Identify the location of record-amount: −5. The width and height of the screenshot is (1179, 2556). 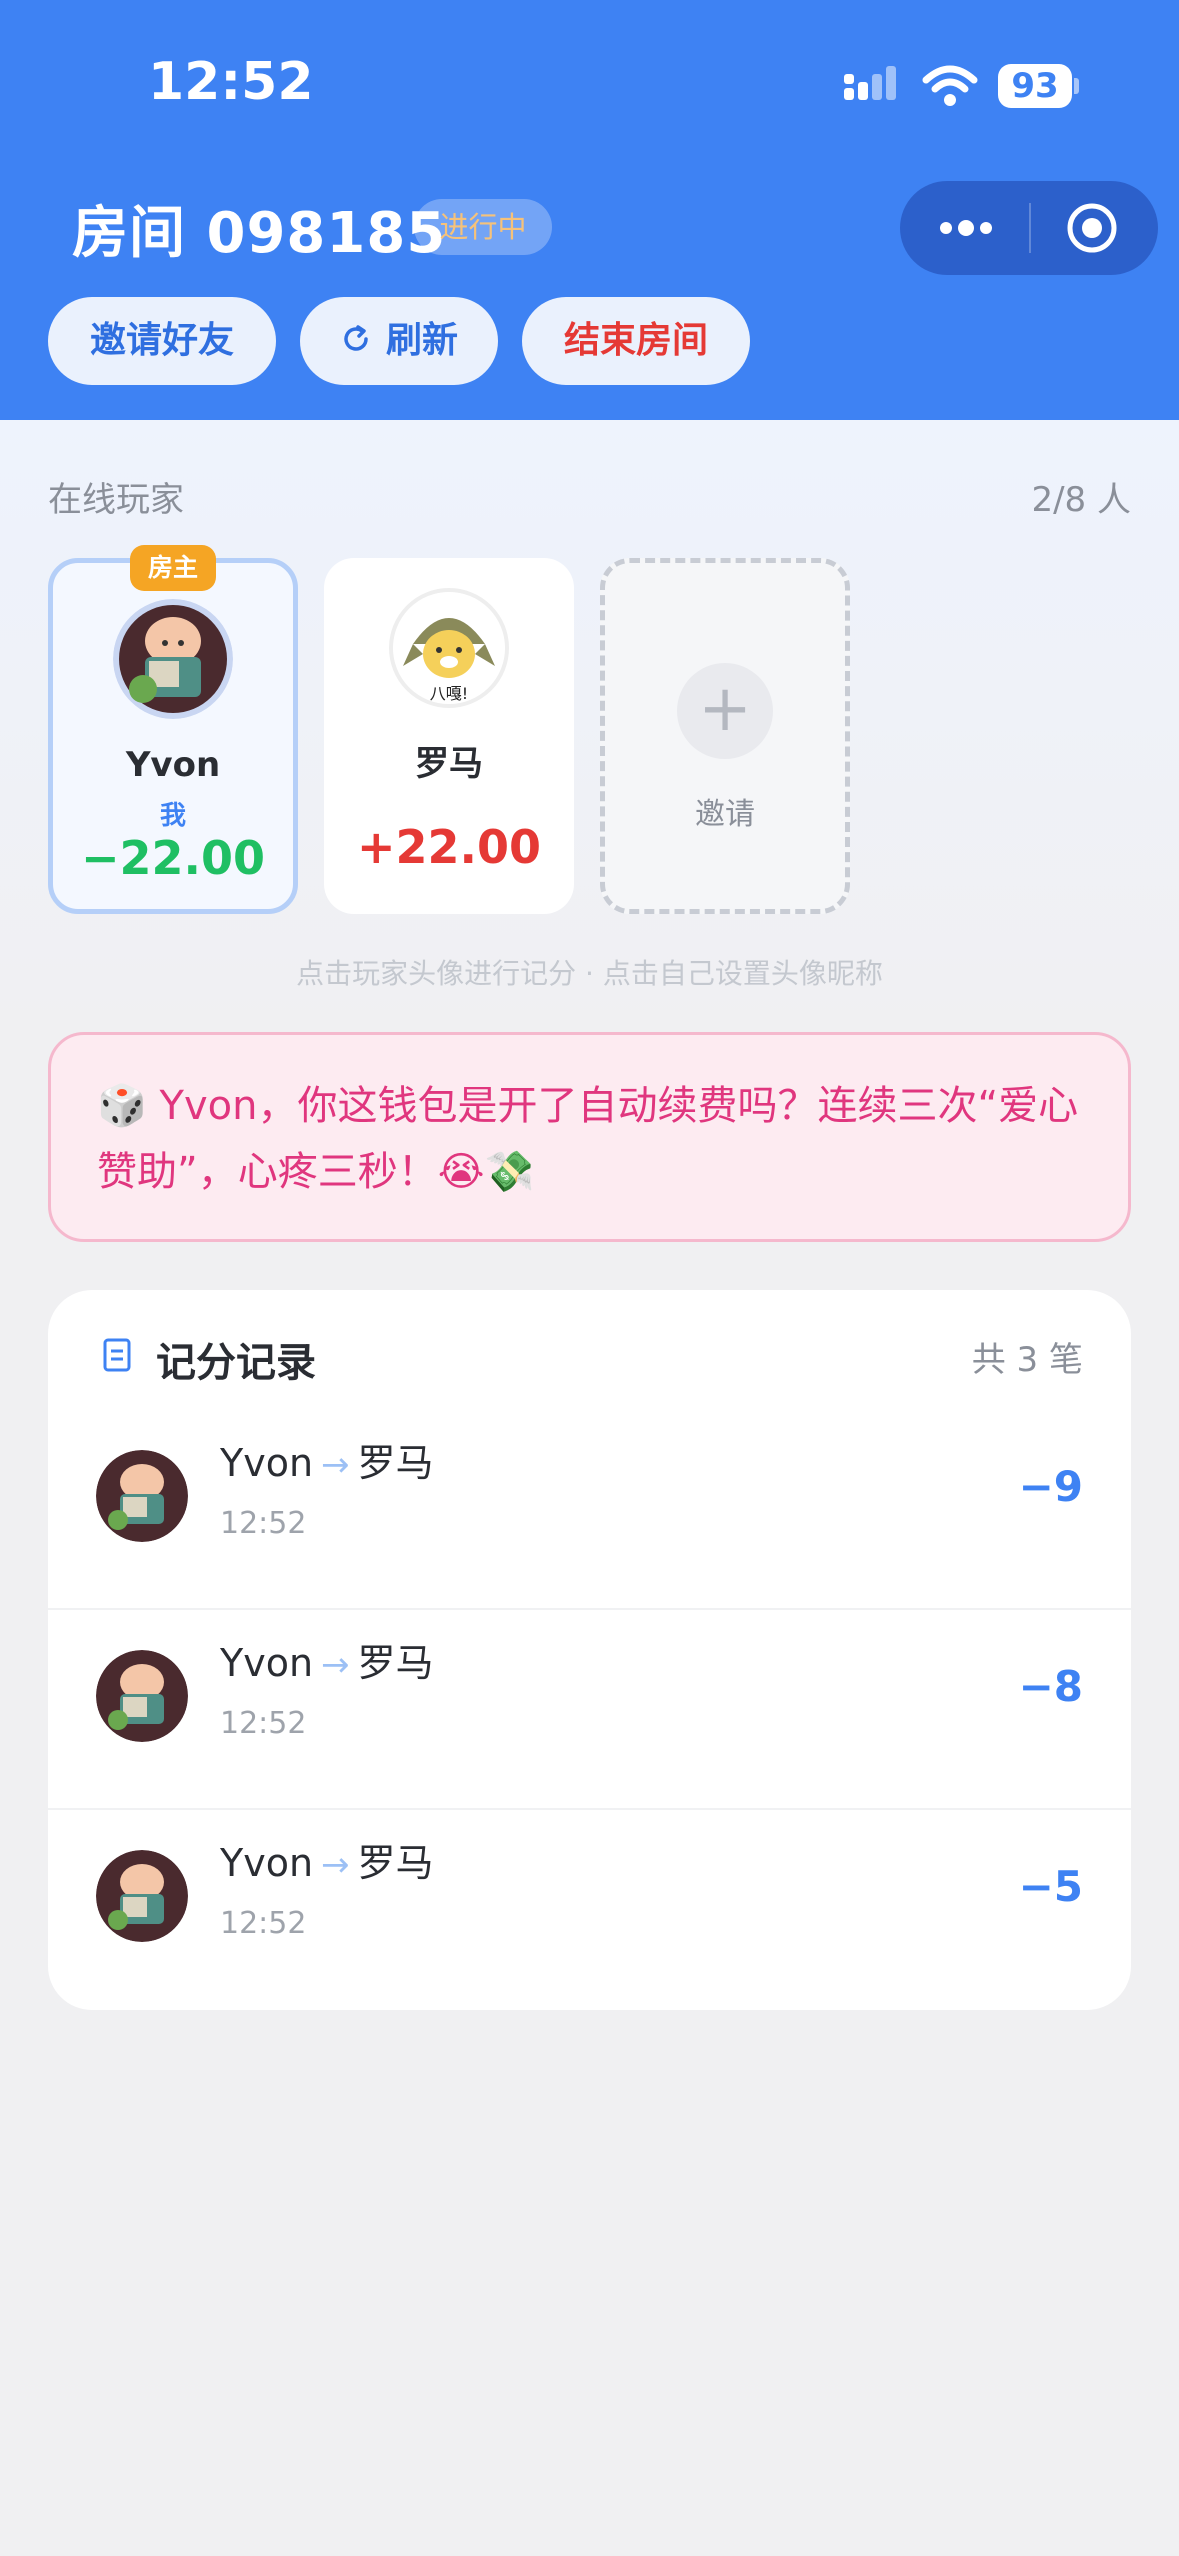
(1050, 1886).